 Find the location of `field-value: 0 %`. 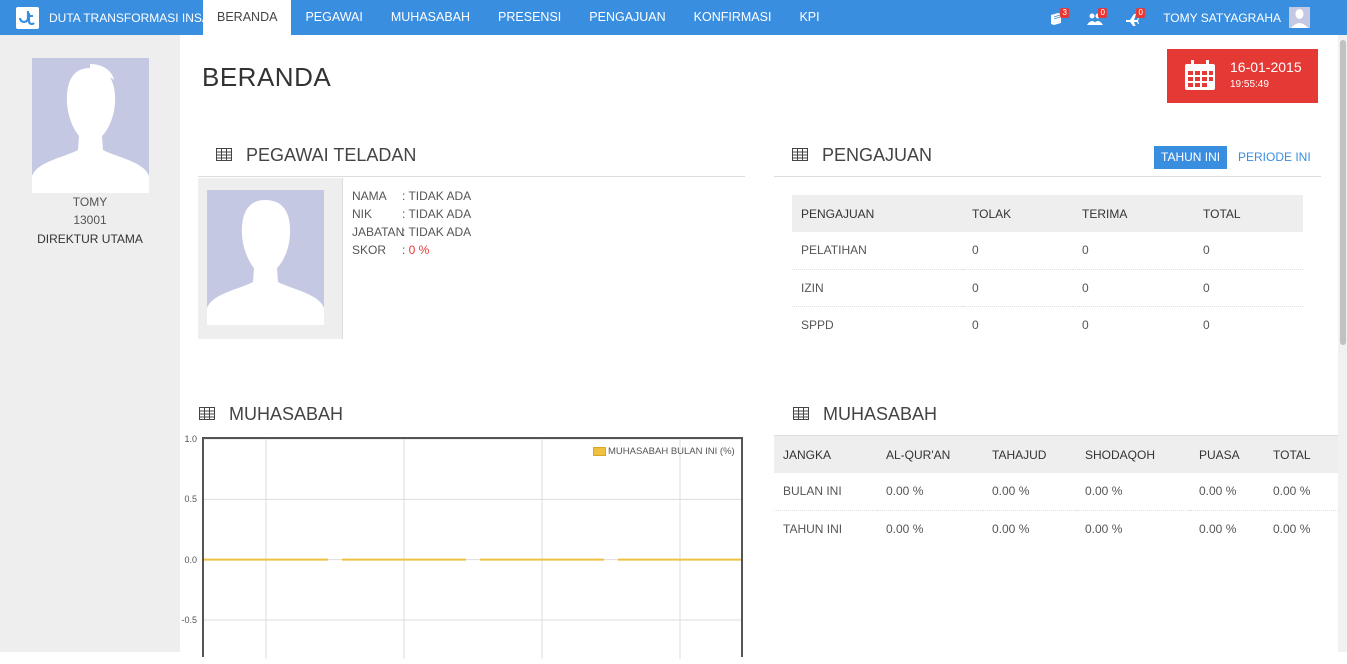

field-value: 0 % is located at coordinates (419, 250).